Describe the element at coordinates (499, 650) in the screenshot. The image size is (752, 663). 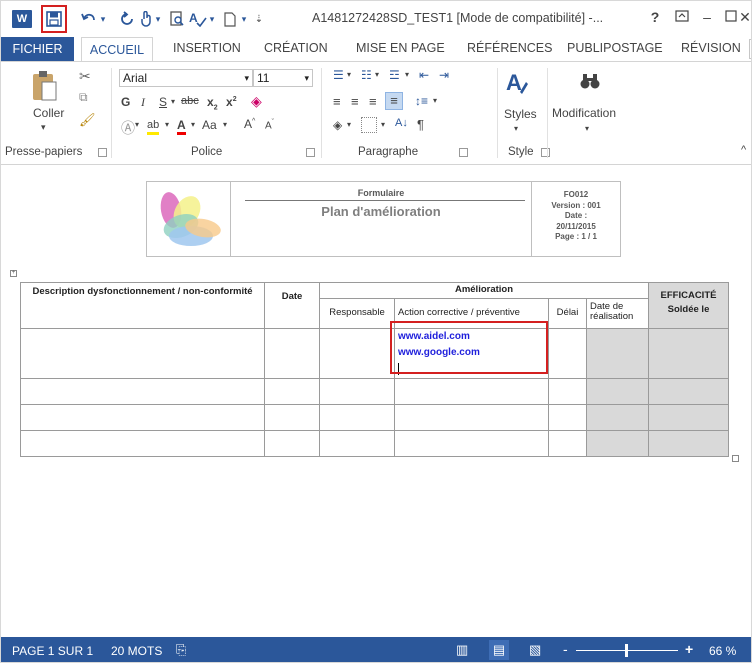
I see `print-layout-icon: ▤` at that location.